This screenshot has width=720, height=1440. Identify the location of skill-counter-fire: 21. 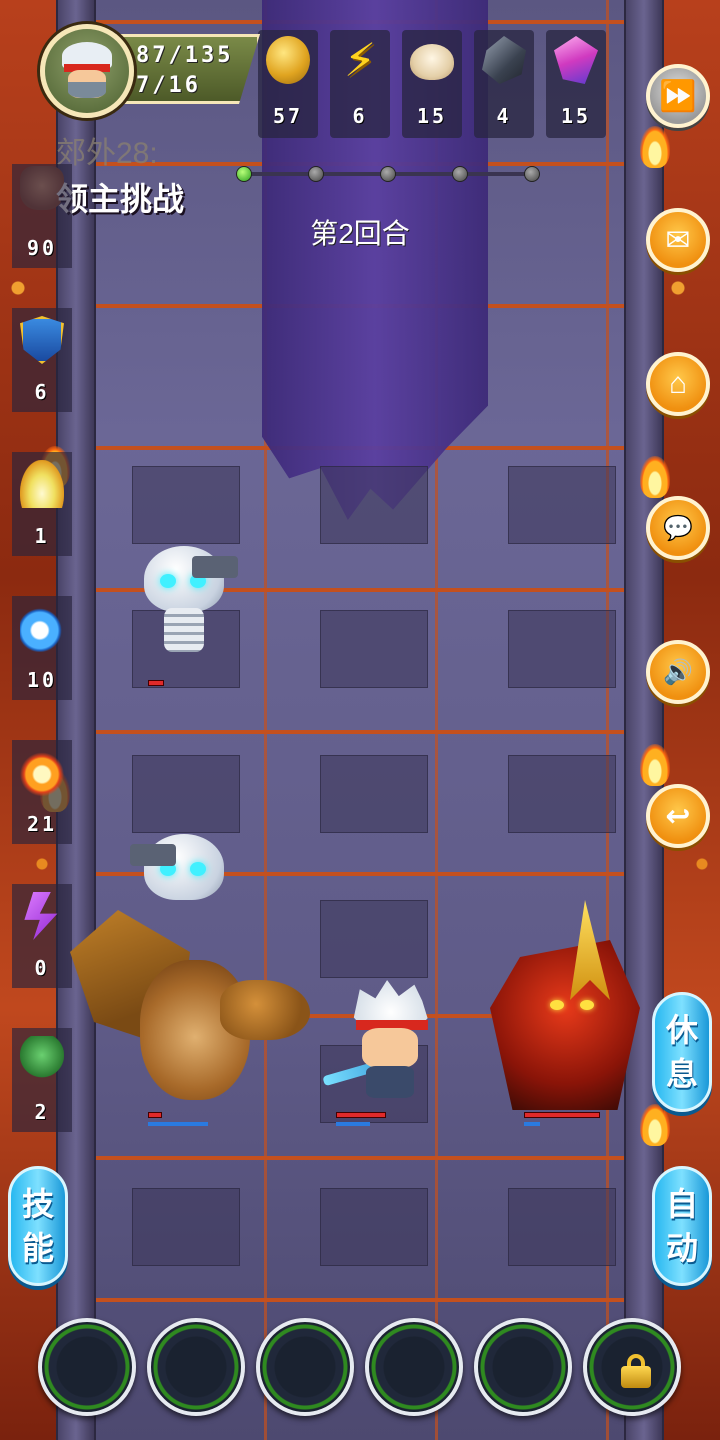
(42, 792).